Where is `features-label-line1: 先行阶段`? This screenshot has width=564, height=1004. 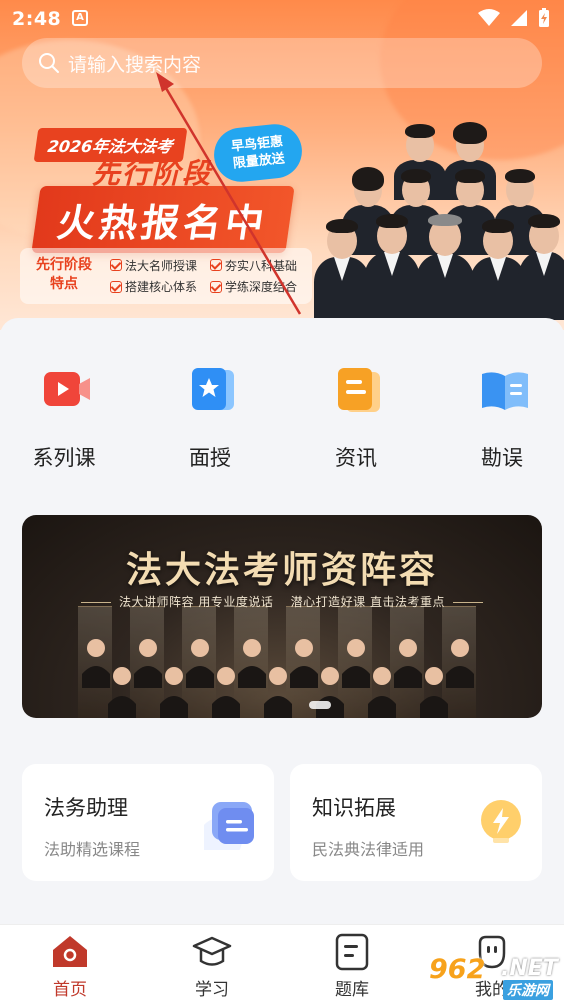
features-label-line1: 先行阶段 is located at coordinates (64, 265).